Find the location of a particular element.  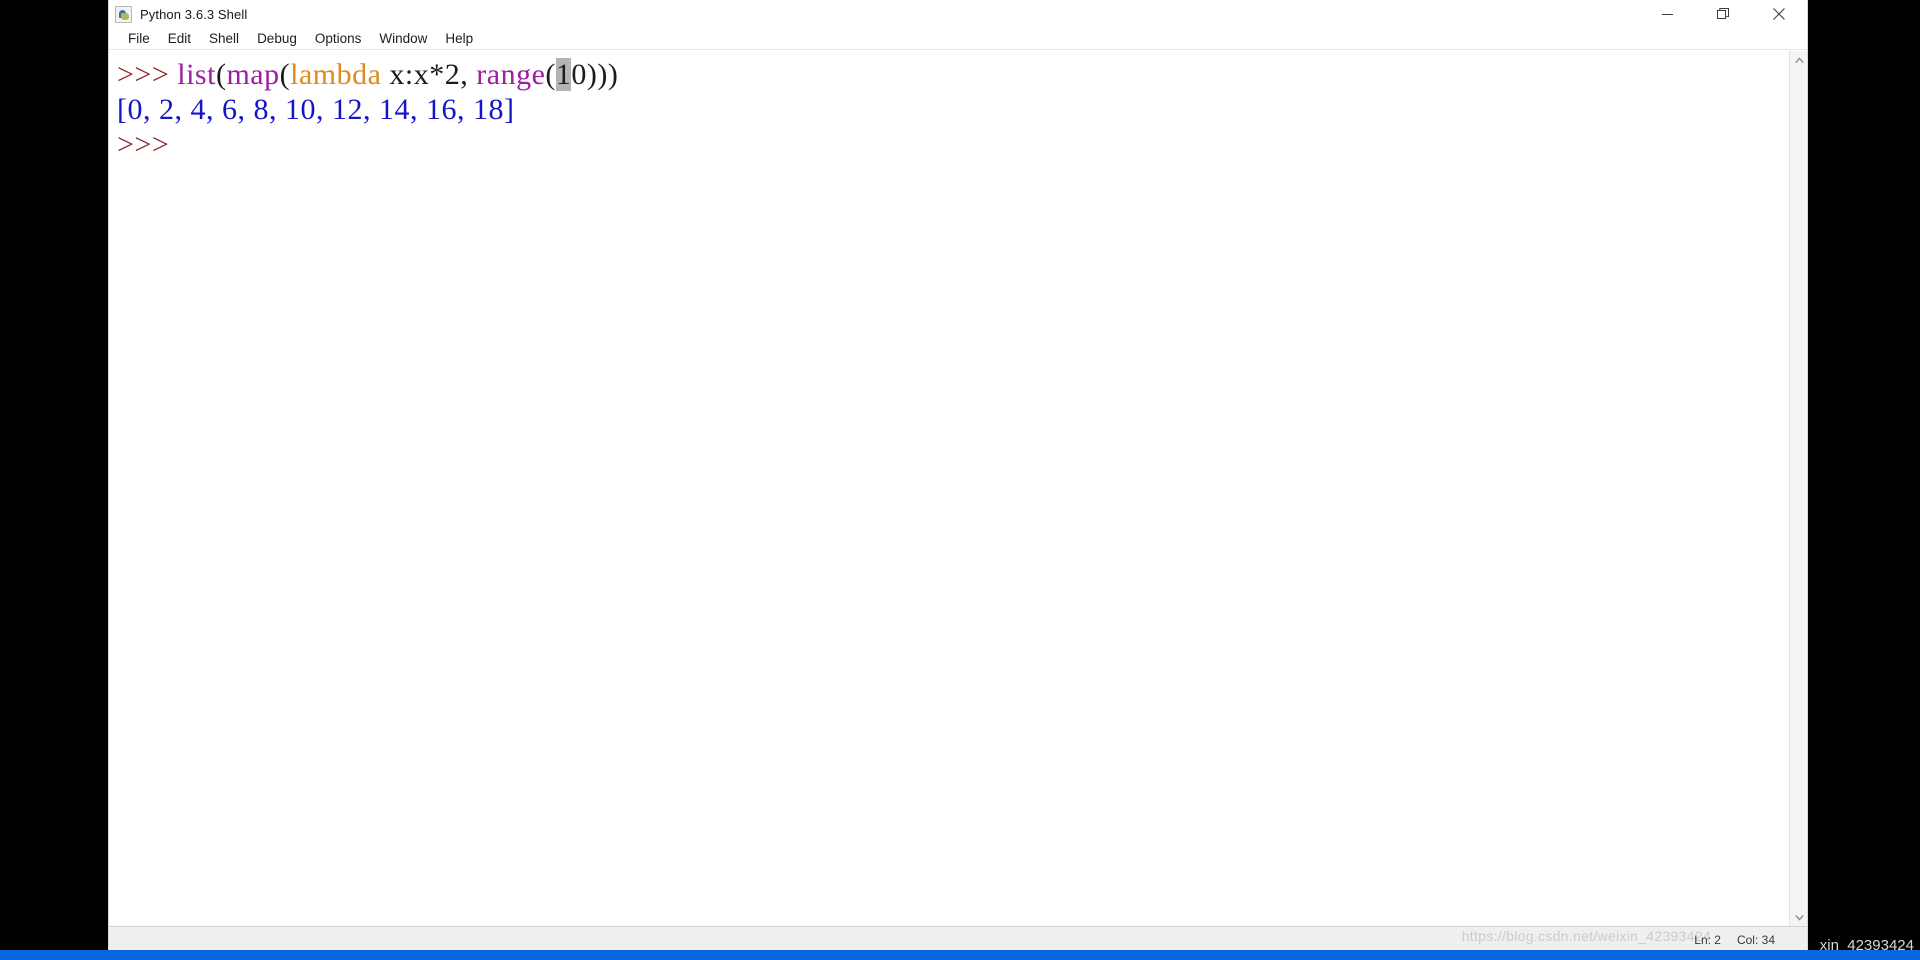

token-lambda: lambda is located at coordinates (336, 74).